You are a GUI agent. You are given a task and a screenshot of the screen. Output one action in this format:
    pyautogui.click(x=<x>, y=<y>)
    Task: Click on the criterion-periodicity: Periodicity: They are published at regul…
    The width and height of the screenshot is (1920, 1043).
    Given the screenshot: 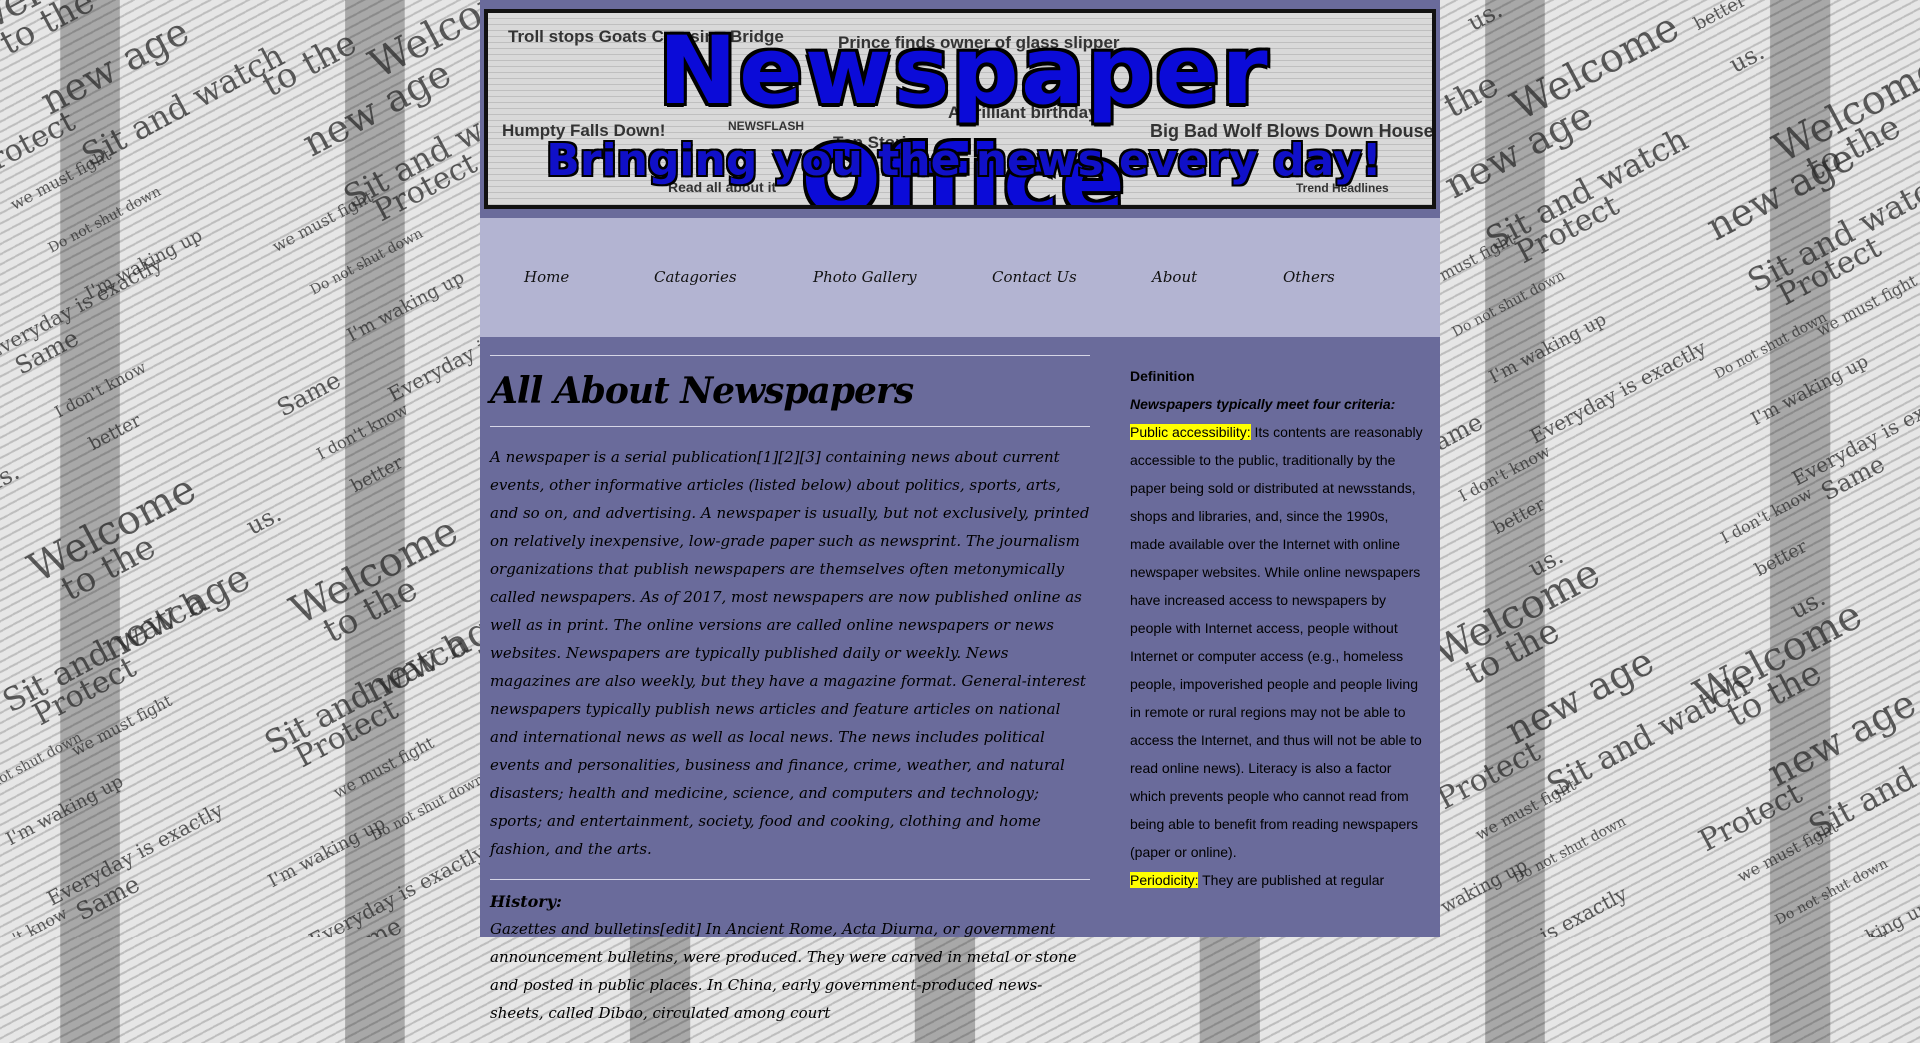 What is the action you would take?
    pyautogui.click(x=1277, y=880)
    